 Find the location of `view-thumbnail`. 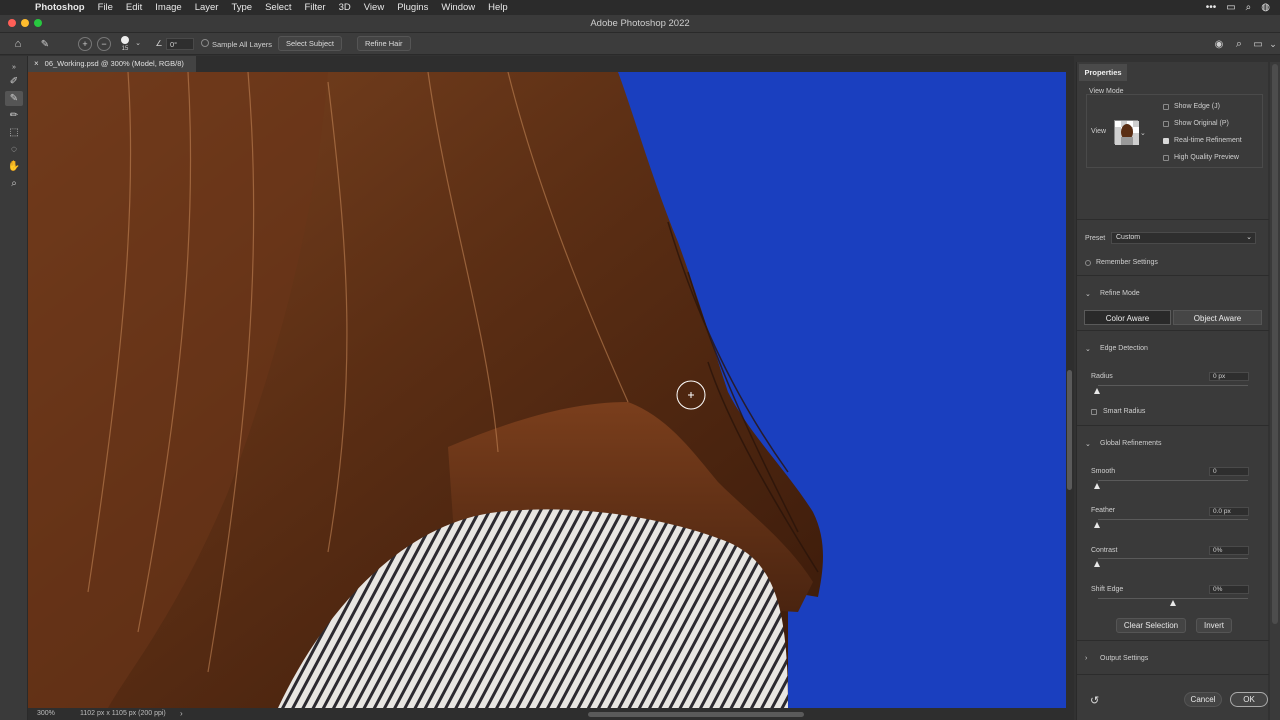

view-thumbnail is located at coordinates (1126, 132).